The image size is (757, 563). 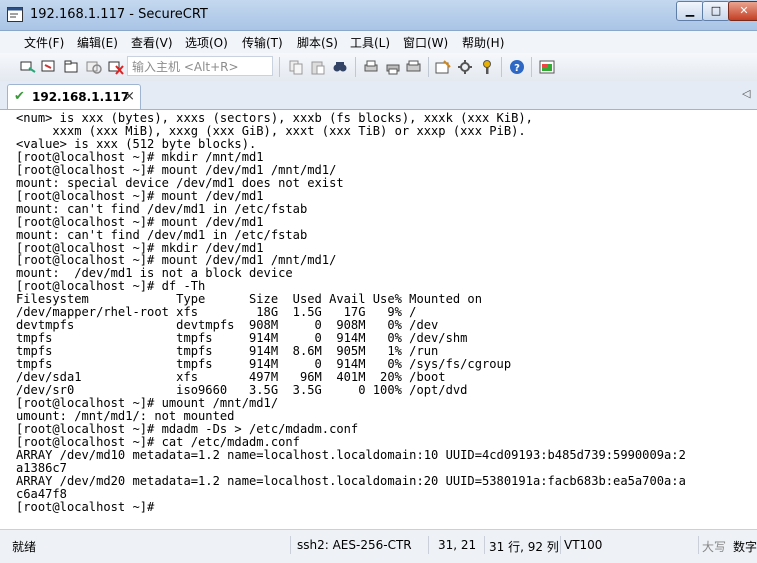 I want to click on sftp-icon, so click(x=547, y=67).